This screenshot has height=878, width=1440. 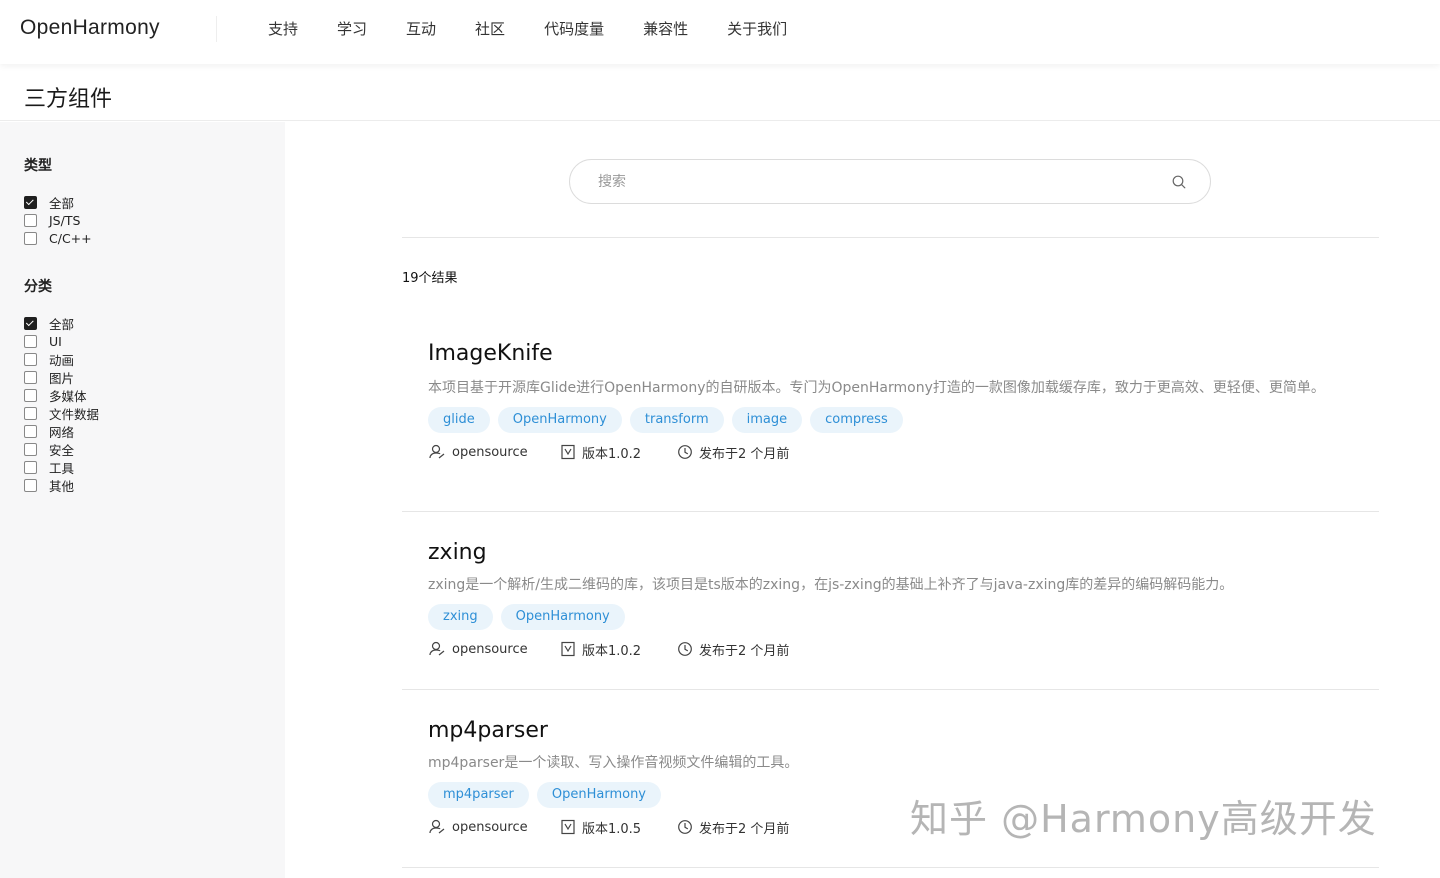 I want to click on option-label: 安全, so click(x=62, y=450).